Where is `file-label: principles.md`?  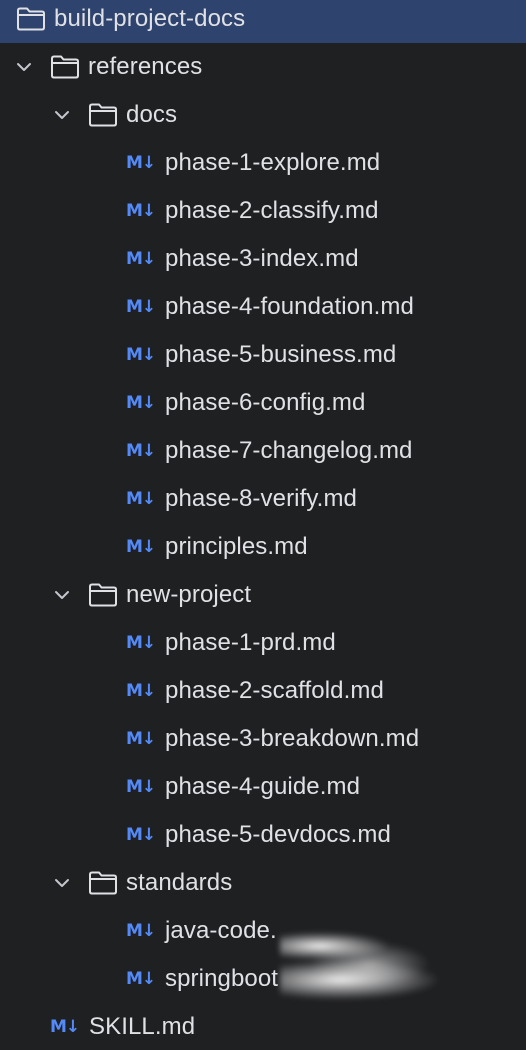
file-label: principles.md is located at coordinates (236, 546).